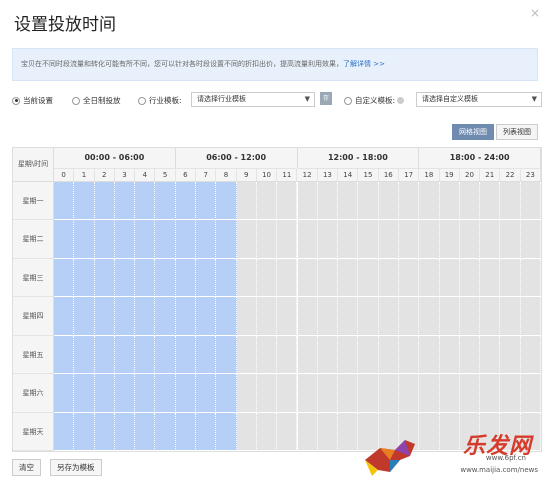 The height and width of the screenshot is (486, 550). What do you see at coordinates (32, 100) in the screenshot?
I see `radio-current-setting: 当前设置` at bounding box center [32, 100].